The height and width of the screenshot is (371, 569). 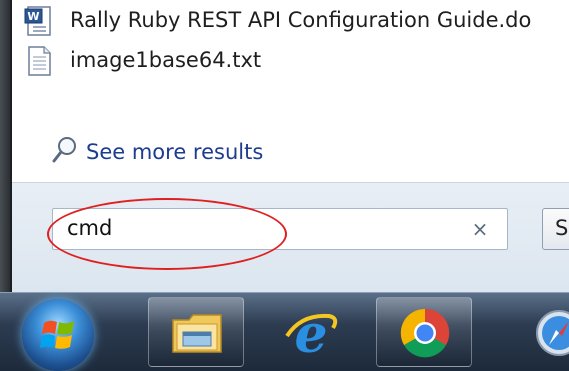 I want to click on result-item-text-file: image1base64.txt, so click(x=145, y=60).